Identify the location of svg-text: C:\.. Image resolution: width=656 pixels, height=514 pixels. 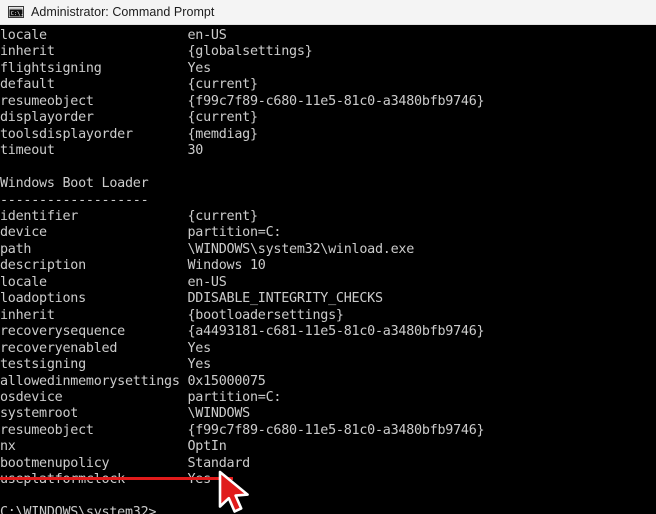
(17, 14).